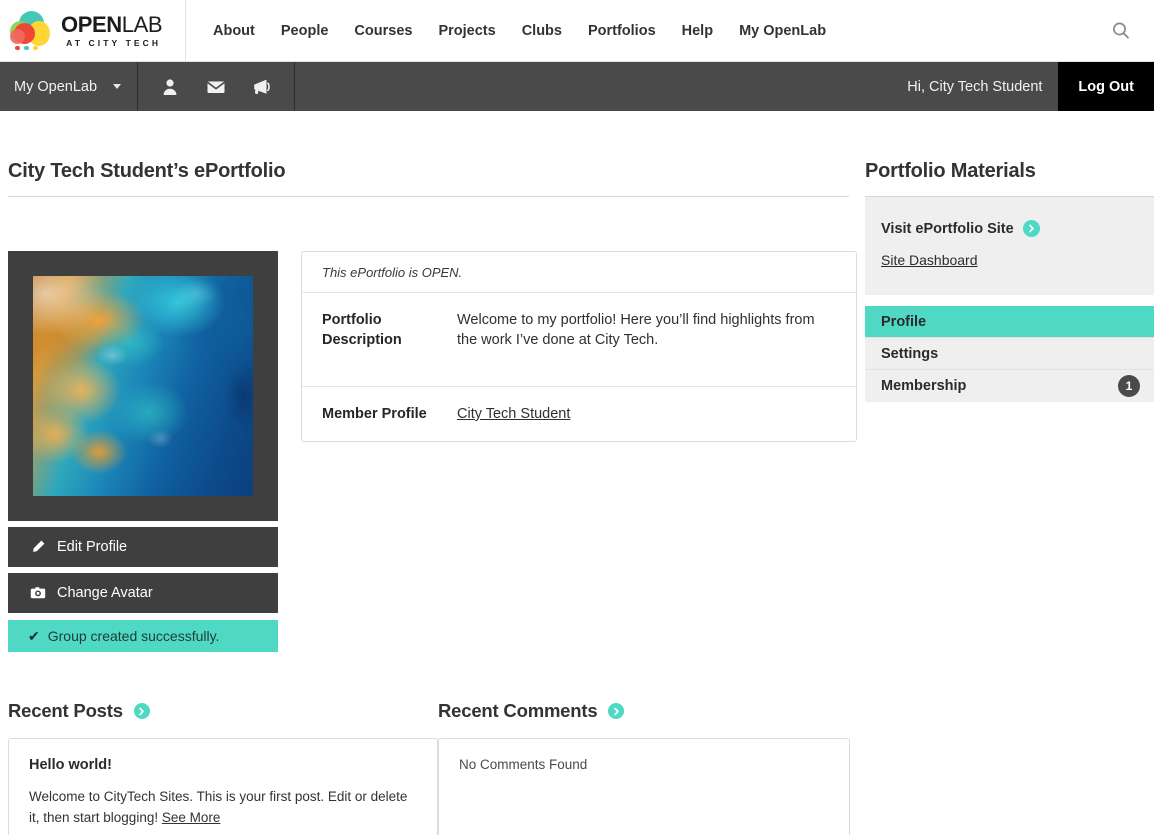 The height and width of the screenshot is (835, 1154). Describe the element at coordinates (143, 547) in the screenshot. I see `edit-profile-button: Edit Profile` at that location.